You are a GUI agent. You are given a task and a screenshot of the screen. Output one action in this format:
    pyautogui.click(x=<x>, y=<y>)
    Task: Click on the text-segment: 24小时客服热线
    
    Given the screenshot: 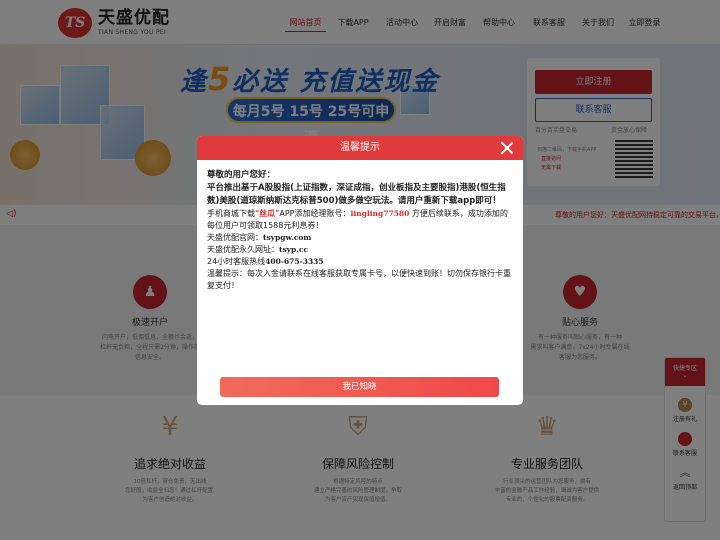 What is the action you would take?
    pyautogui.click(x=236, y=261)
    